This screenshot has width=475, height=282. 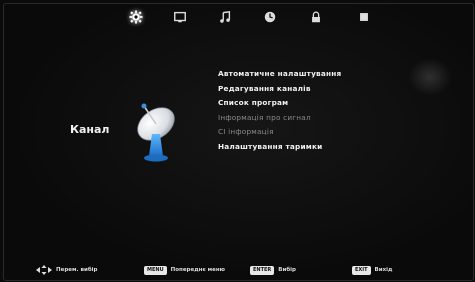 What do you see at coordinates (156, 132) in the screenshot?
I see `satellite-dish-icon` at bounding box center [156, 132].